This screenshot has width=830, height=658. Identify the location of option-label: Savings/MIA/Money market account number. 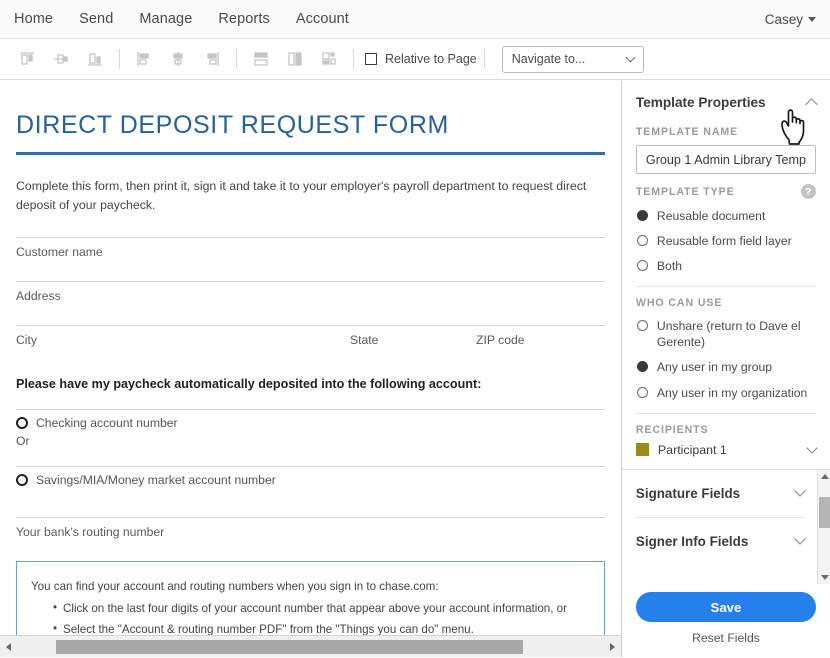
(156, 479).